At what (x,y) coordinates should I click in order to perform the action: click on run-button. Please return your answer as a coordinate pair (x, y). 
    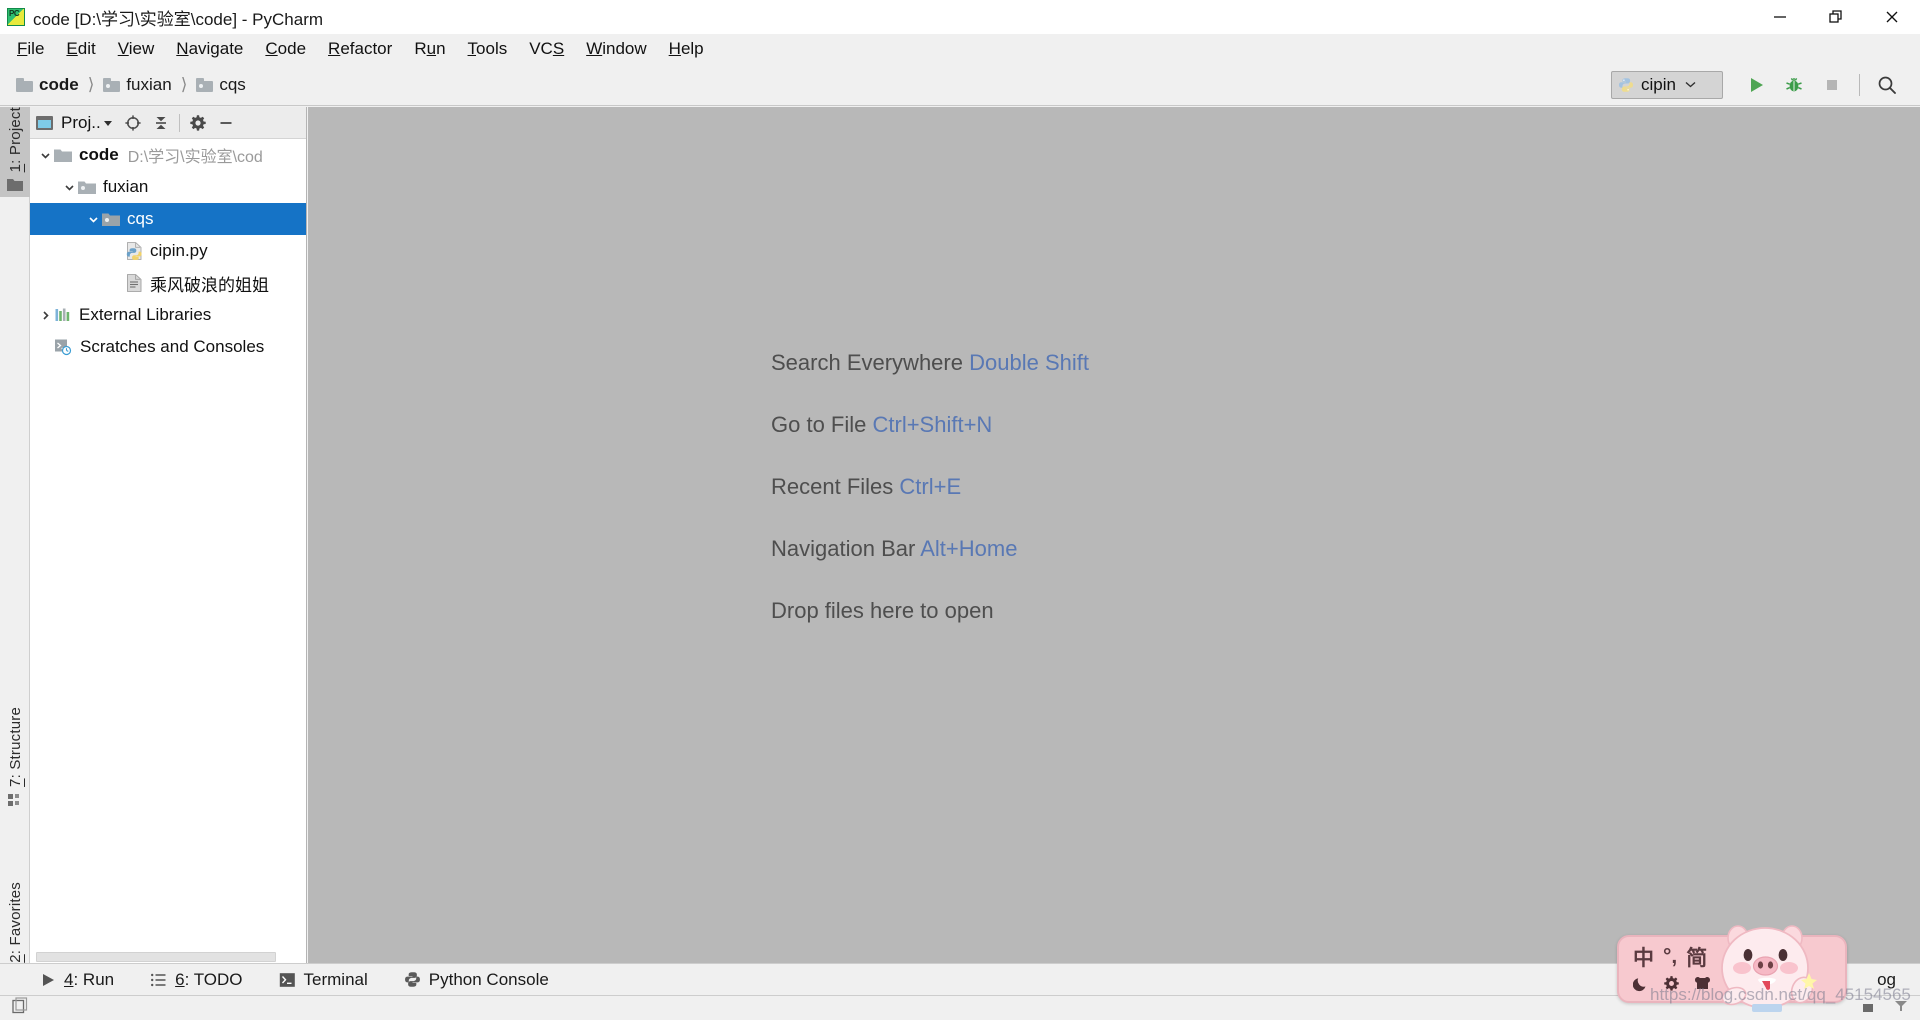
    Looking at the image, I should click on (1756, 85).